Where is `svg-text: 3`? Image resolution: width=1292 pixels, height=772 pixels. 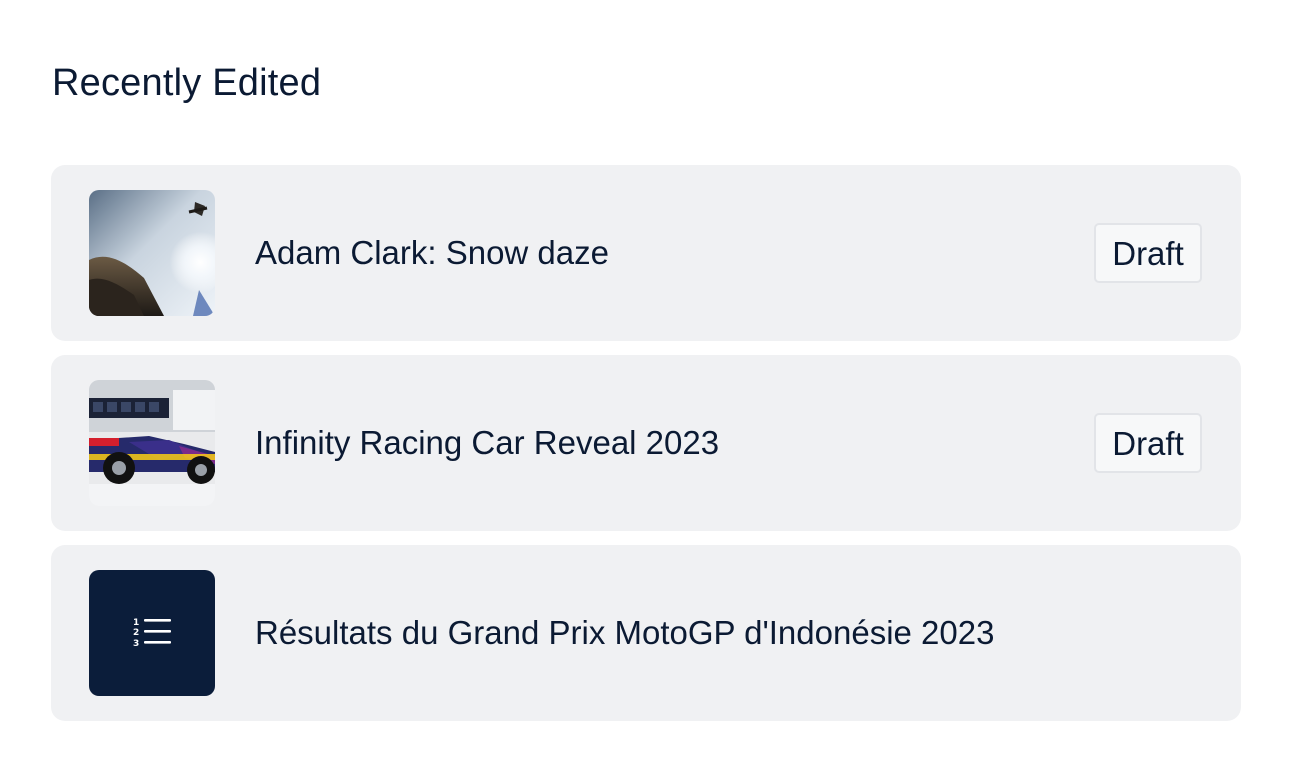
svg-text: 3 is located at coordinates (136, 644).